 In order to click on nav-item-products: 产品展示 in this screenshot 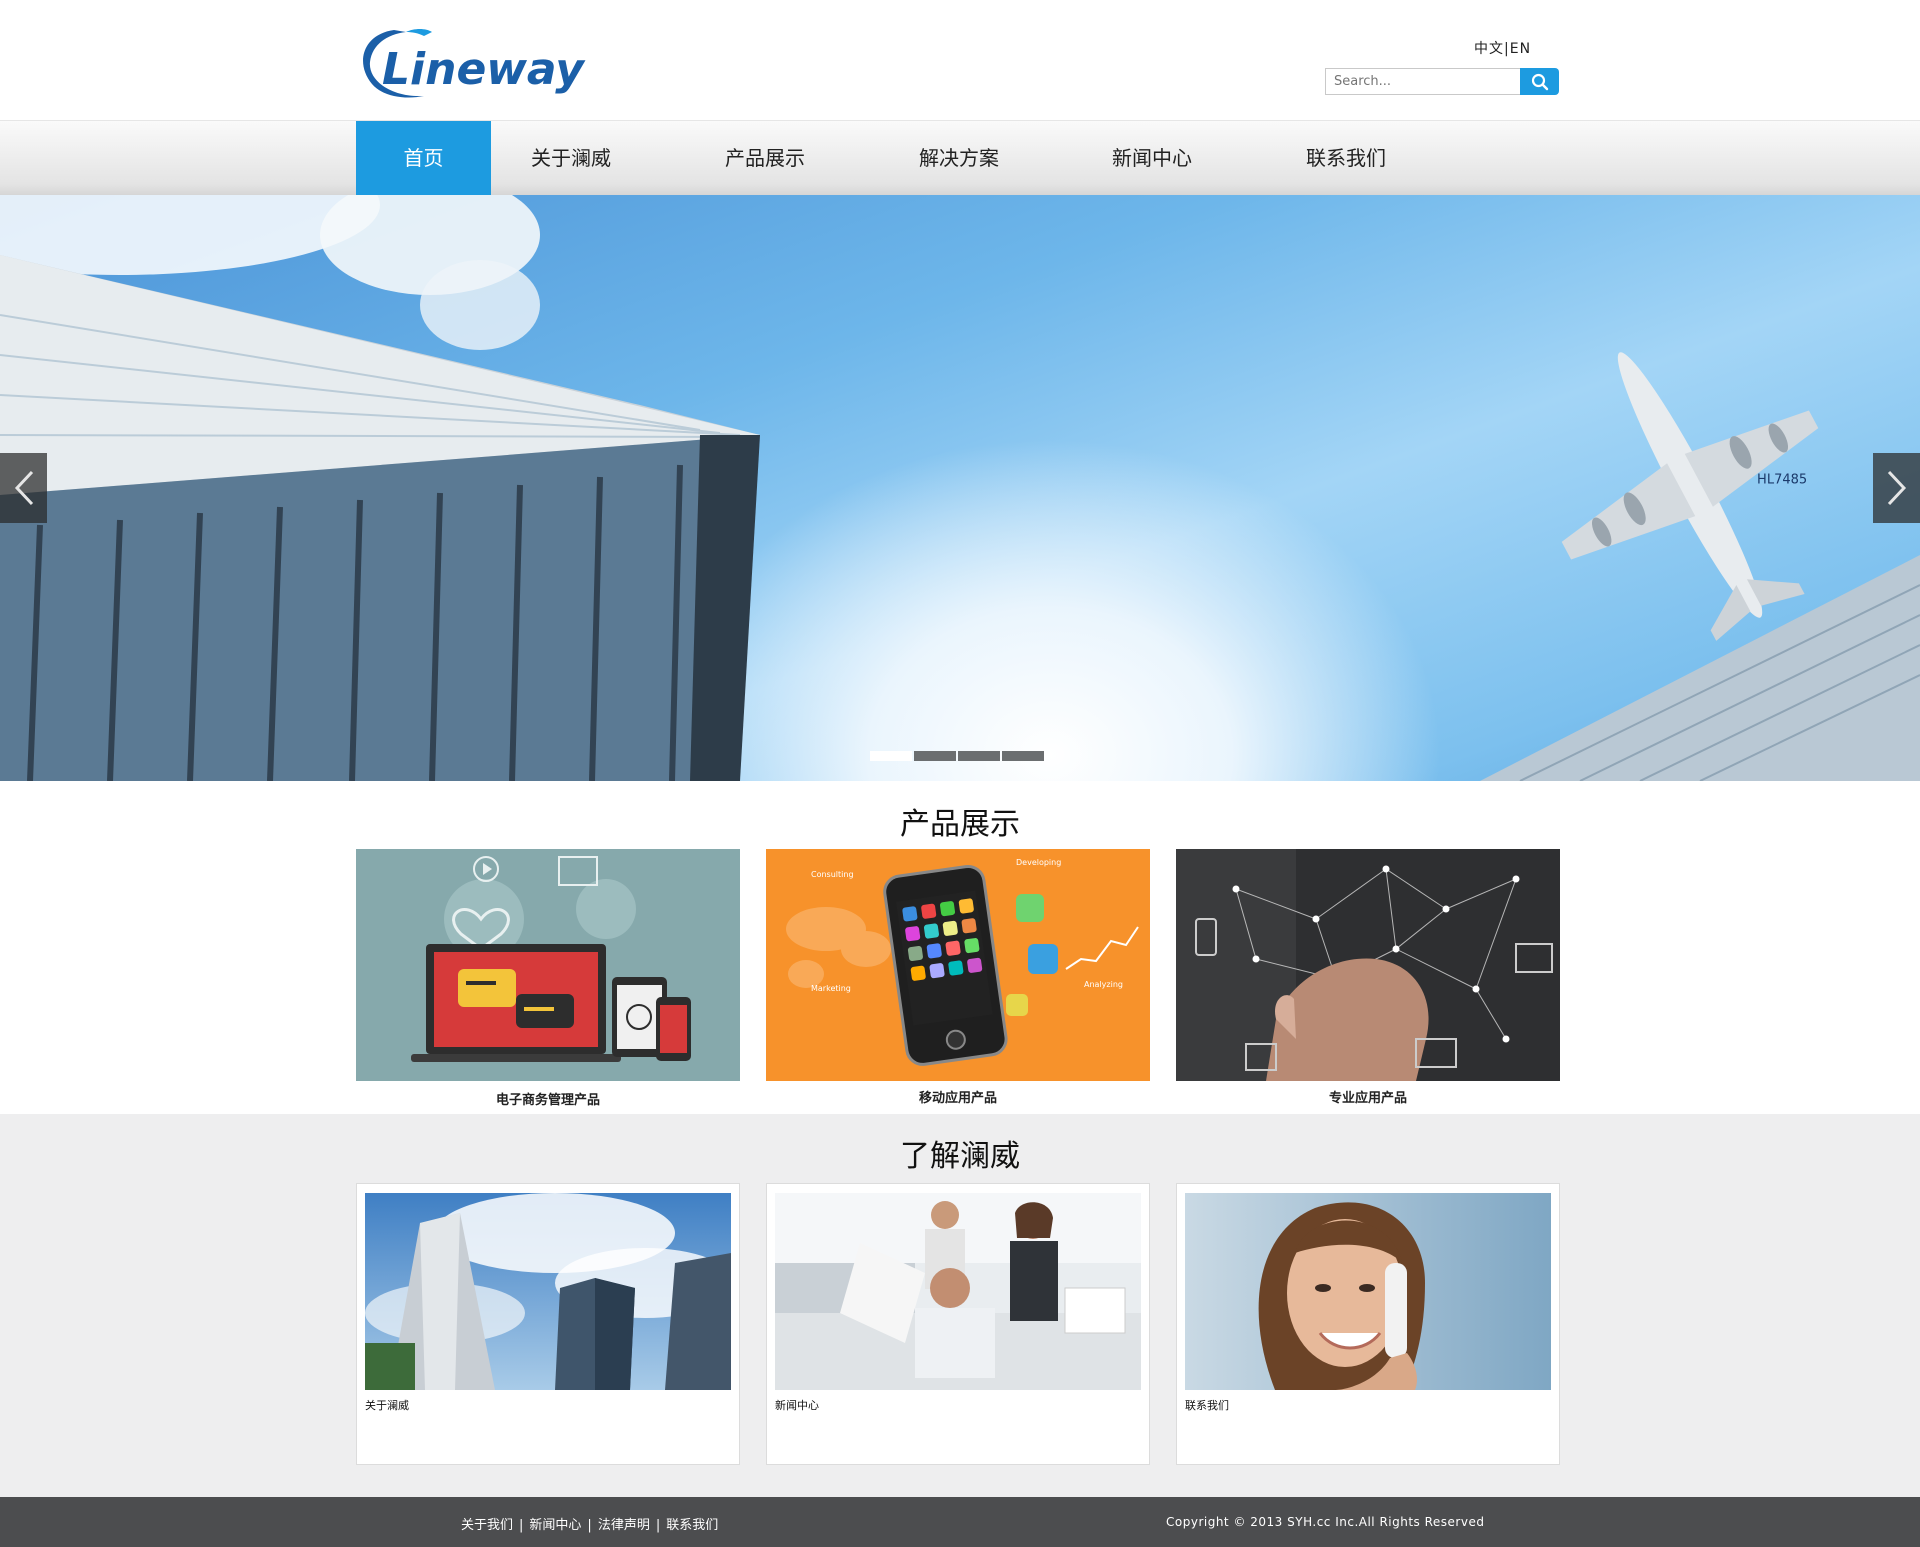, I will do `click(765, 158)`.